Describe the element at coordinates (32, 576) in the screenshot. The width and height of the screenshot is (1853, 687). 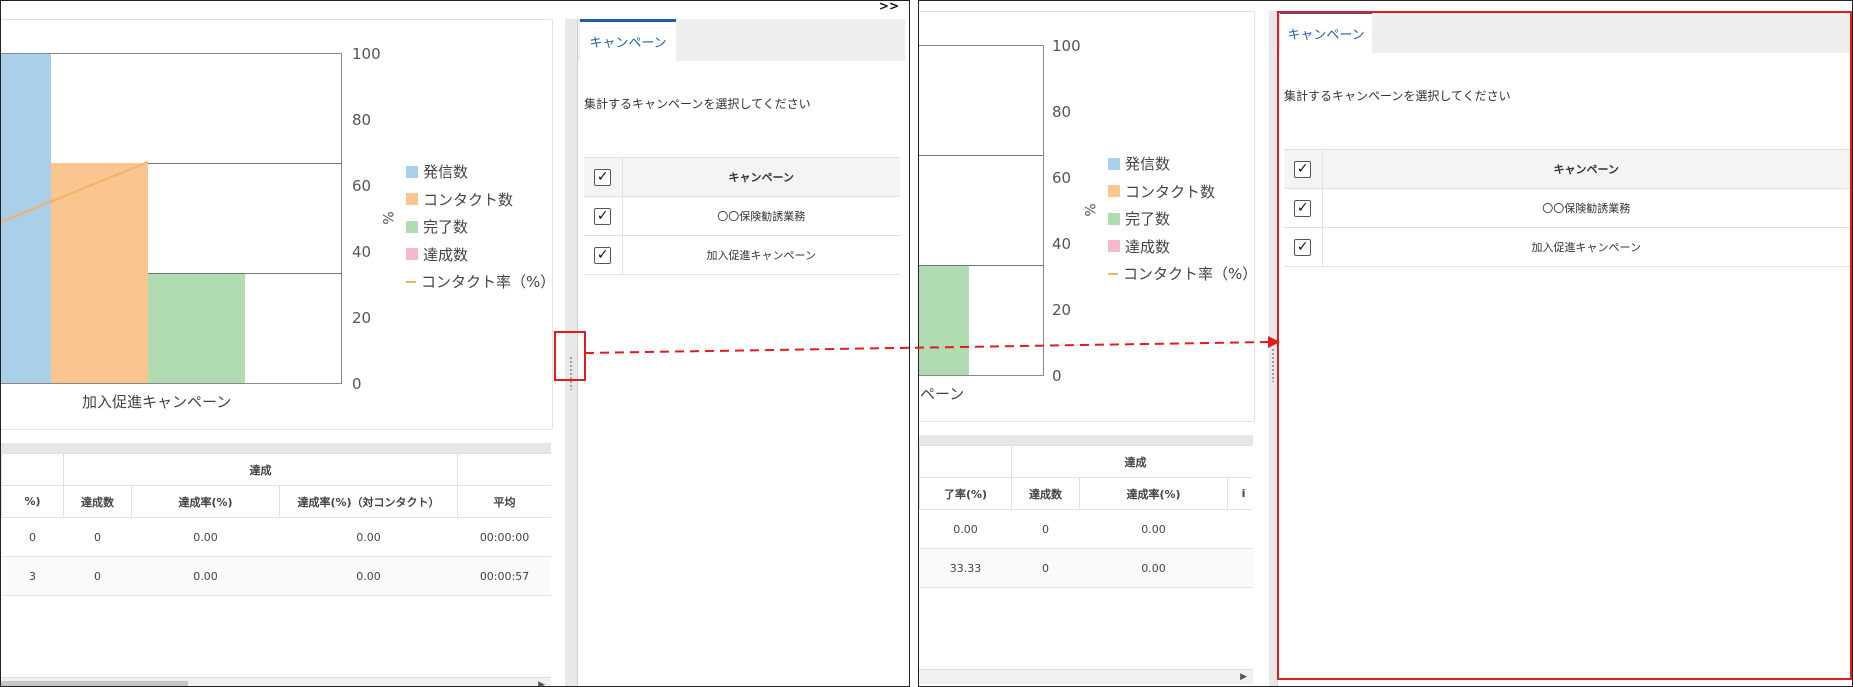
I see `table-cell: 3` at that location.